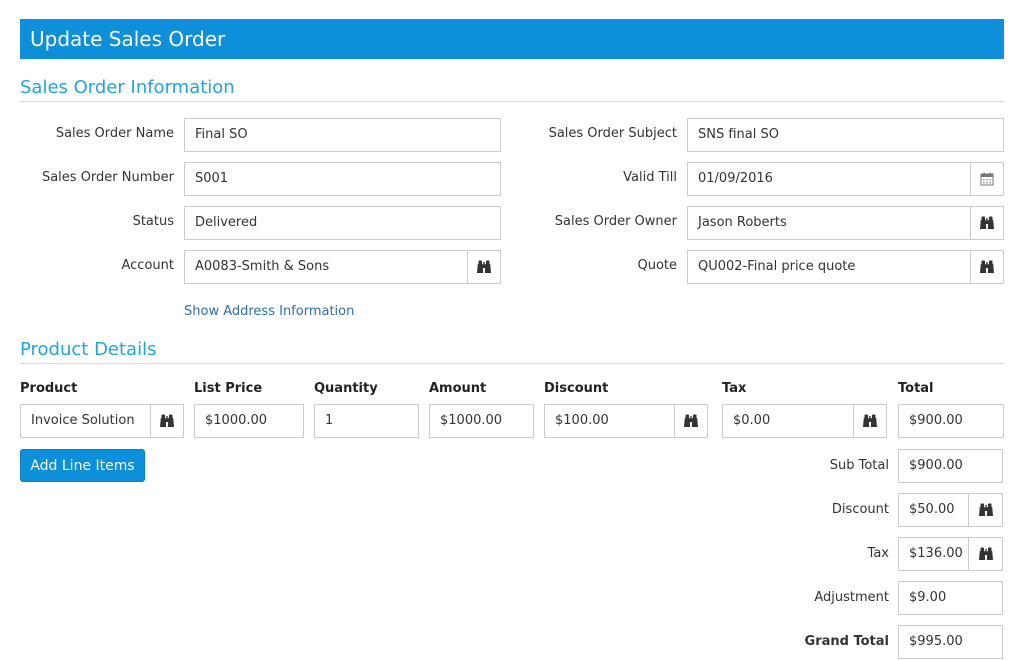  I want to click on calendar-icon, so click(987, 179).